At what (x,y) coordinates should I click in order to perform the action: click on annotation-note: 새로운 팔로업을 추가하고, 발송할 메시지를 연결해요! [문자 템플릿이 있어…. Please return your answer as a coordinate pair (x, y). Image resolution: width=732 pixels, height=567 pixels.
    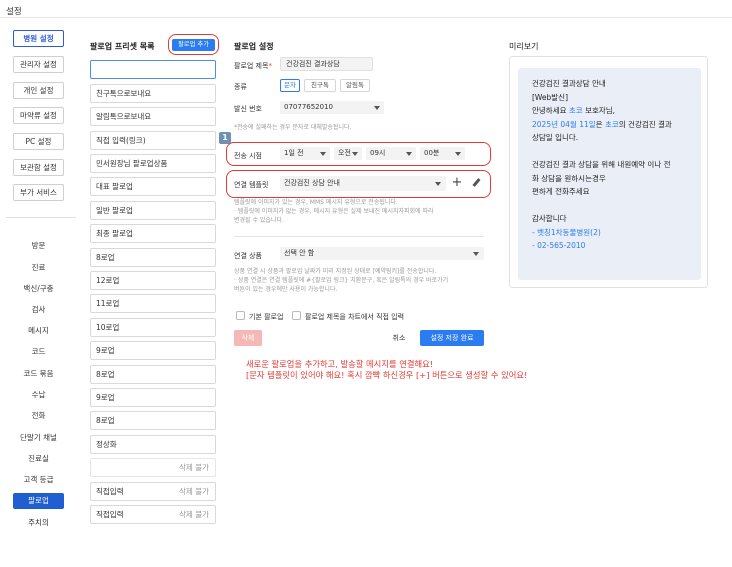
    Looking at the image, I should click on (386, 370).